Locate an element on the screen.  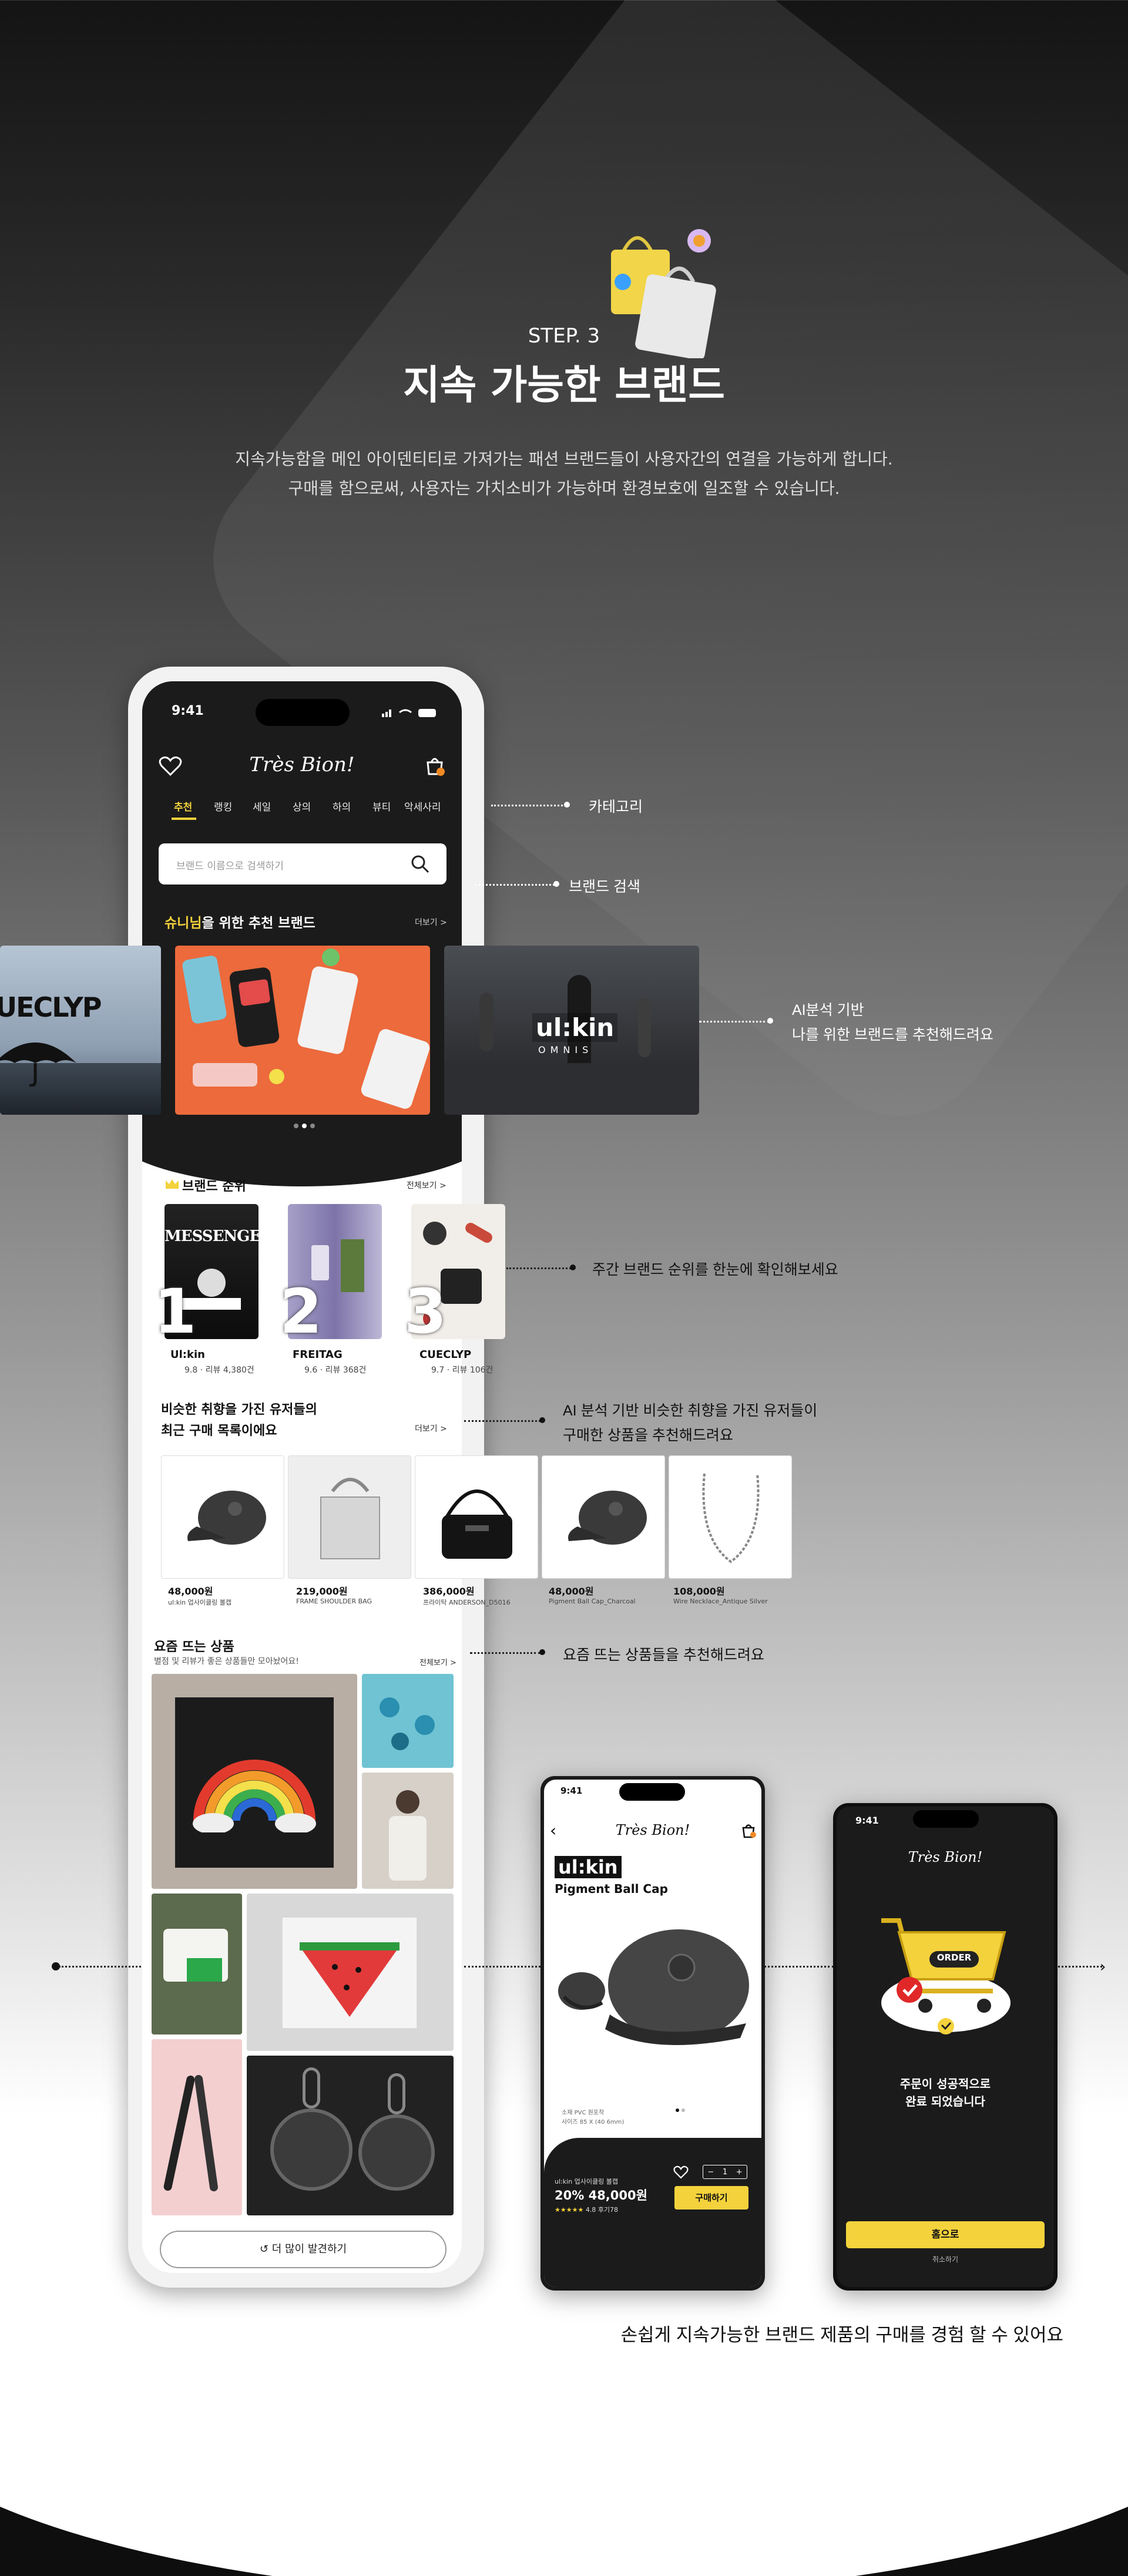
callout-dot-trending is located at coordinates (542, 1652).